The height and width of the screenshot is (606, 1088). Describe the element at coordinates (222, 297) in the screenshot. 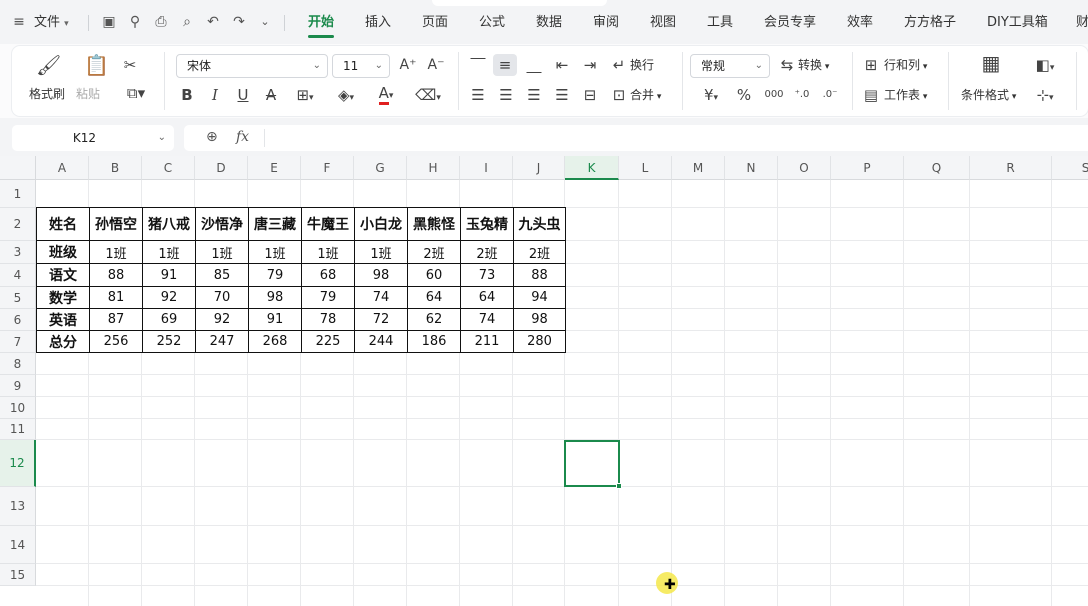

I see `table-cell: 70` at that location.